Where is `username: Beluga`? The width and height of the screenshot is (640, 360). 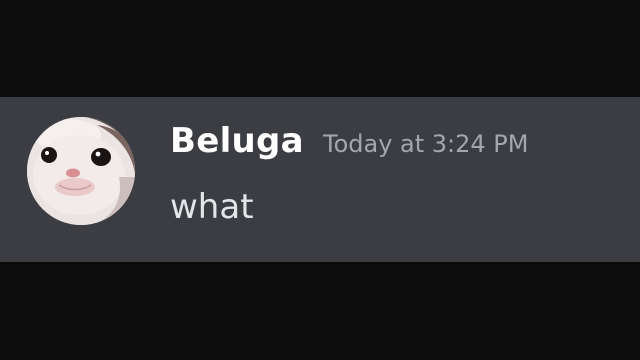
username: Beluga is located at coordinates (237, 141).